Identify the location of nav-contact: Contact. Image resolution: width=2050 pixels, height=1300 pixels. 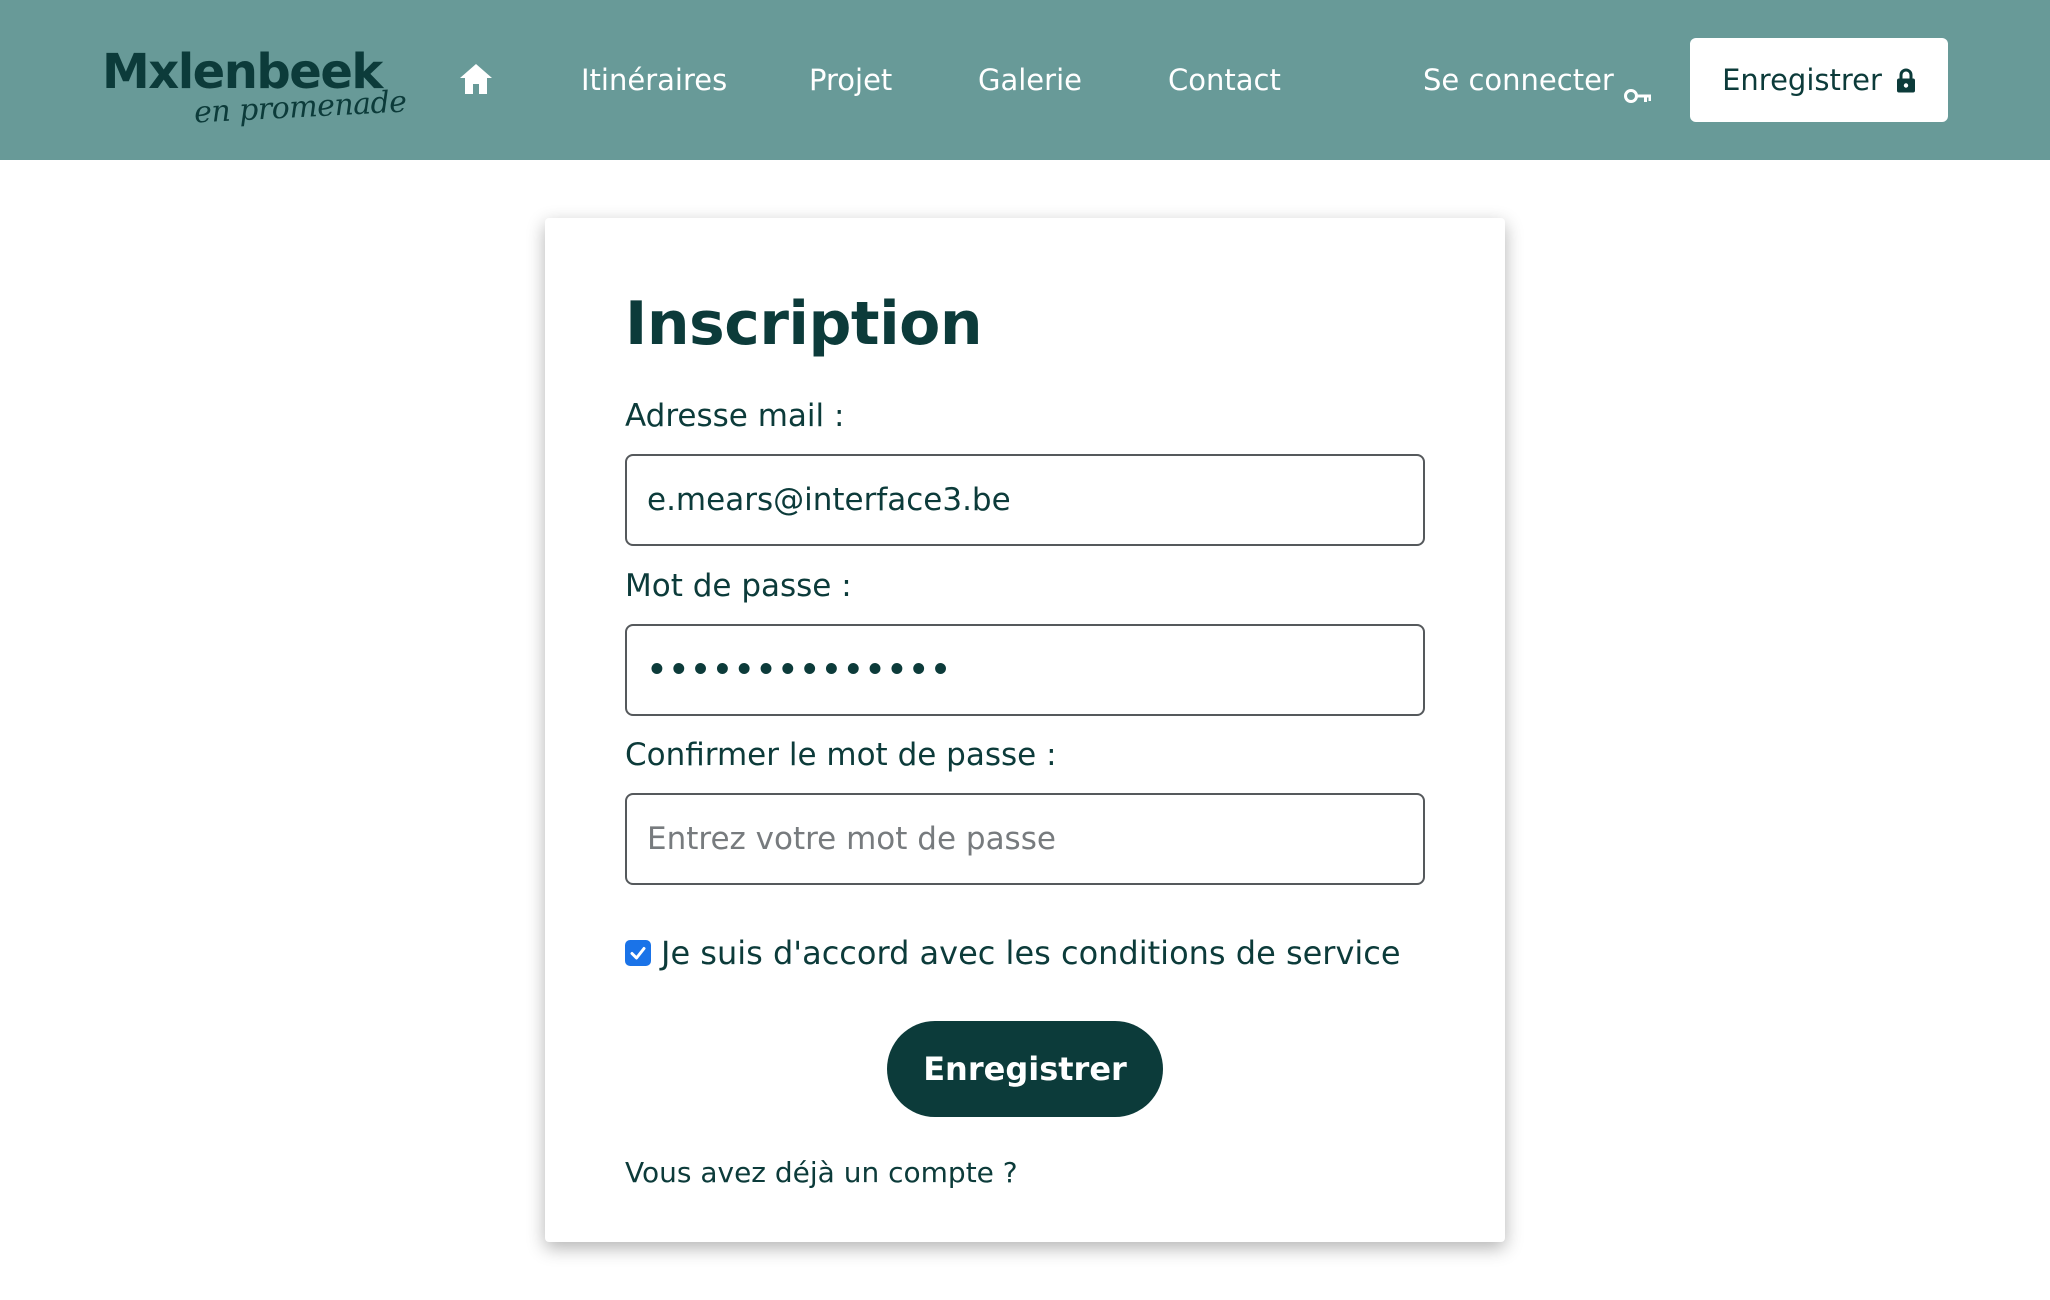
(1224, 80).